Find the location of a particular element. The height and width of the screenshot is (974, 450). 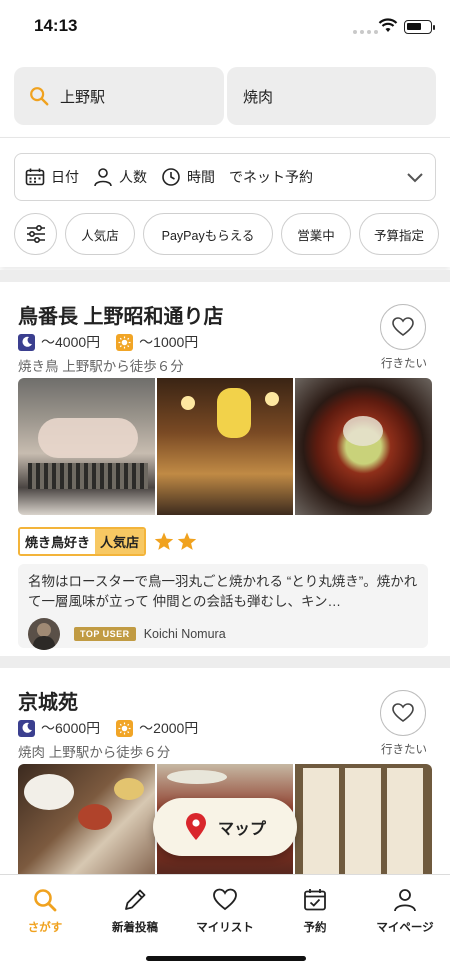

tag-popular: 人気店 is located at coordinates (120, 541).